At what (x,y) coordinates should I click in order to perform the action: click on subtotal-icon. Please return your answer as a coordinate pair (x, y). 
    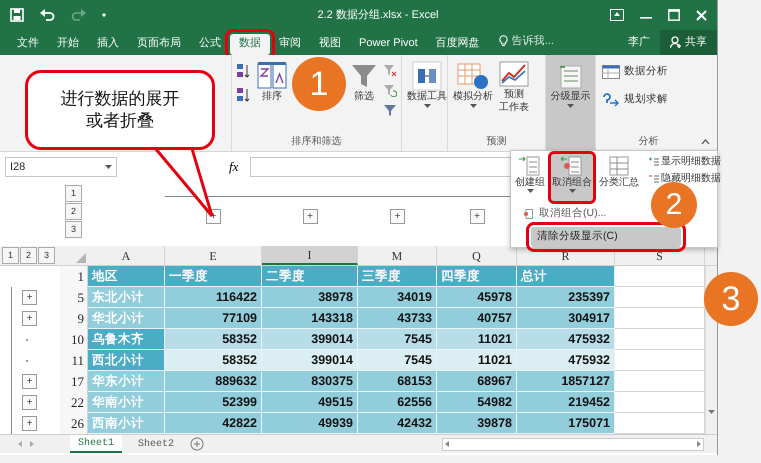
    Looking at the image, I should click on (619, 166).